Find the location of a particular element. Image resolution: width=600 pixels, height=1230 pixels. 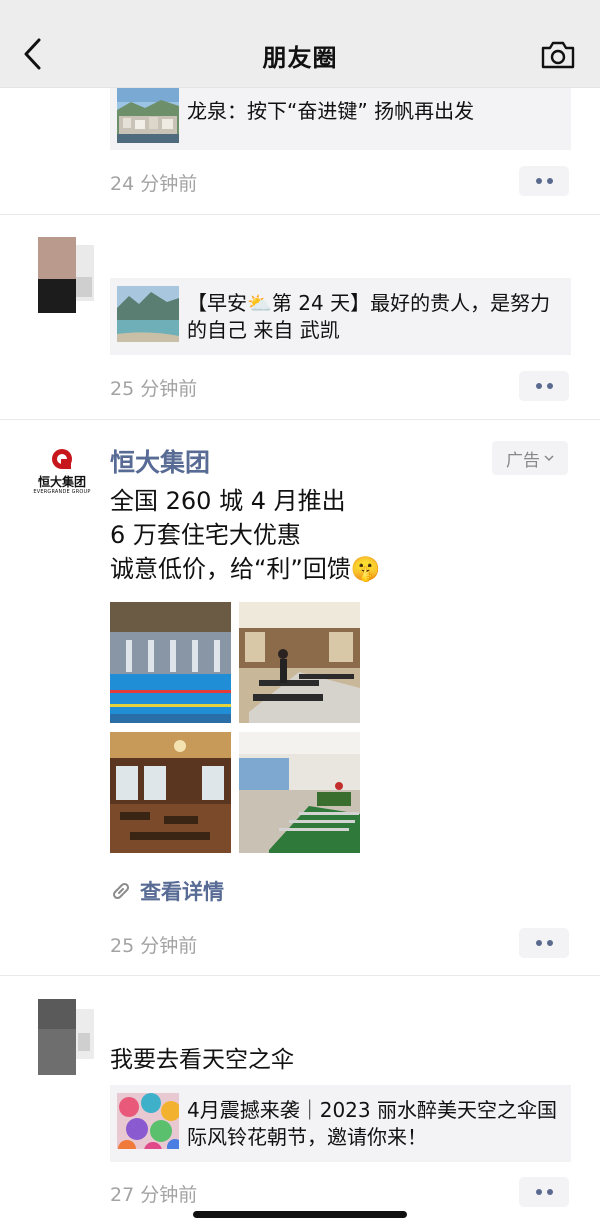

ad-image-dining is located at coordinates (170, 792).